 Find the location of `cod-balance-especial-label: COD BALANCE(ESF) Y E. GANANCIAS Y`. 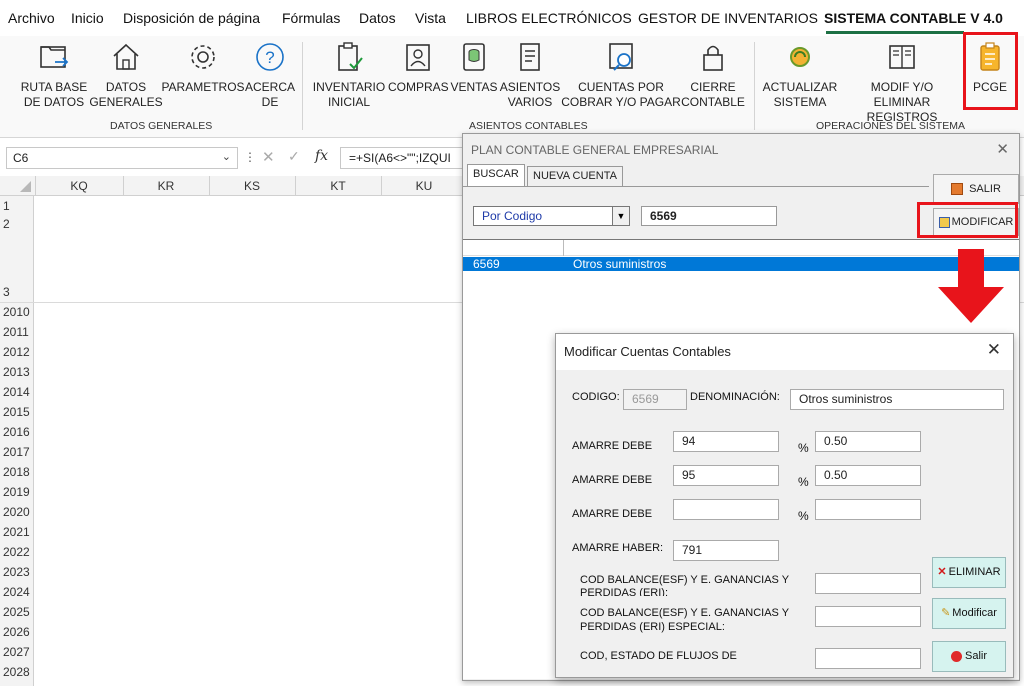

cod-balance-especial-label: COD BALANCE(ESF) Y E. GANANCIAS Y is located at coordinates (685, 613).